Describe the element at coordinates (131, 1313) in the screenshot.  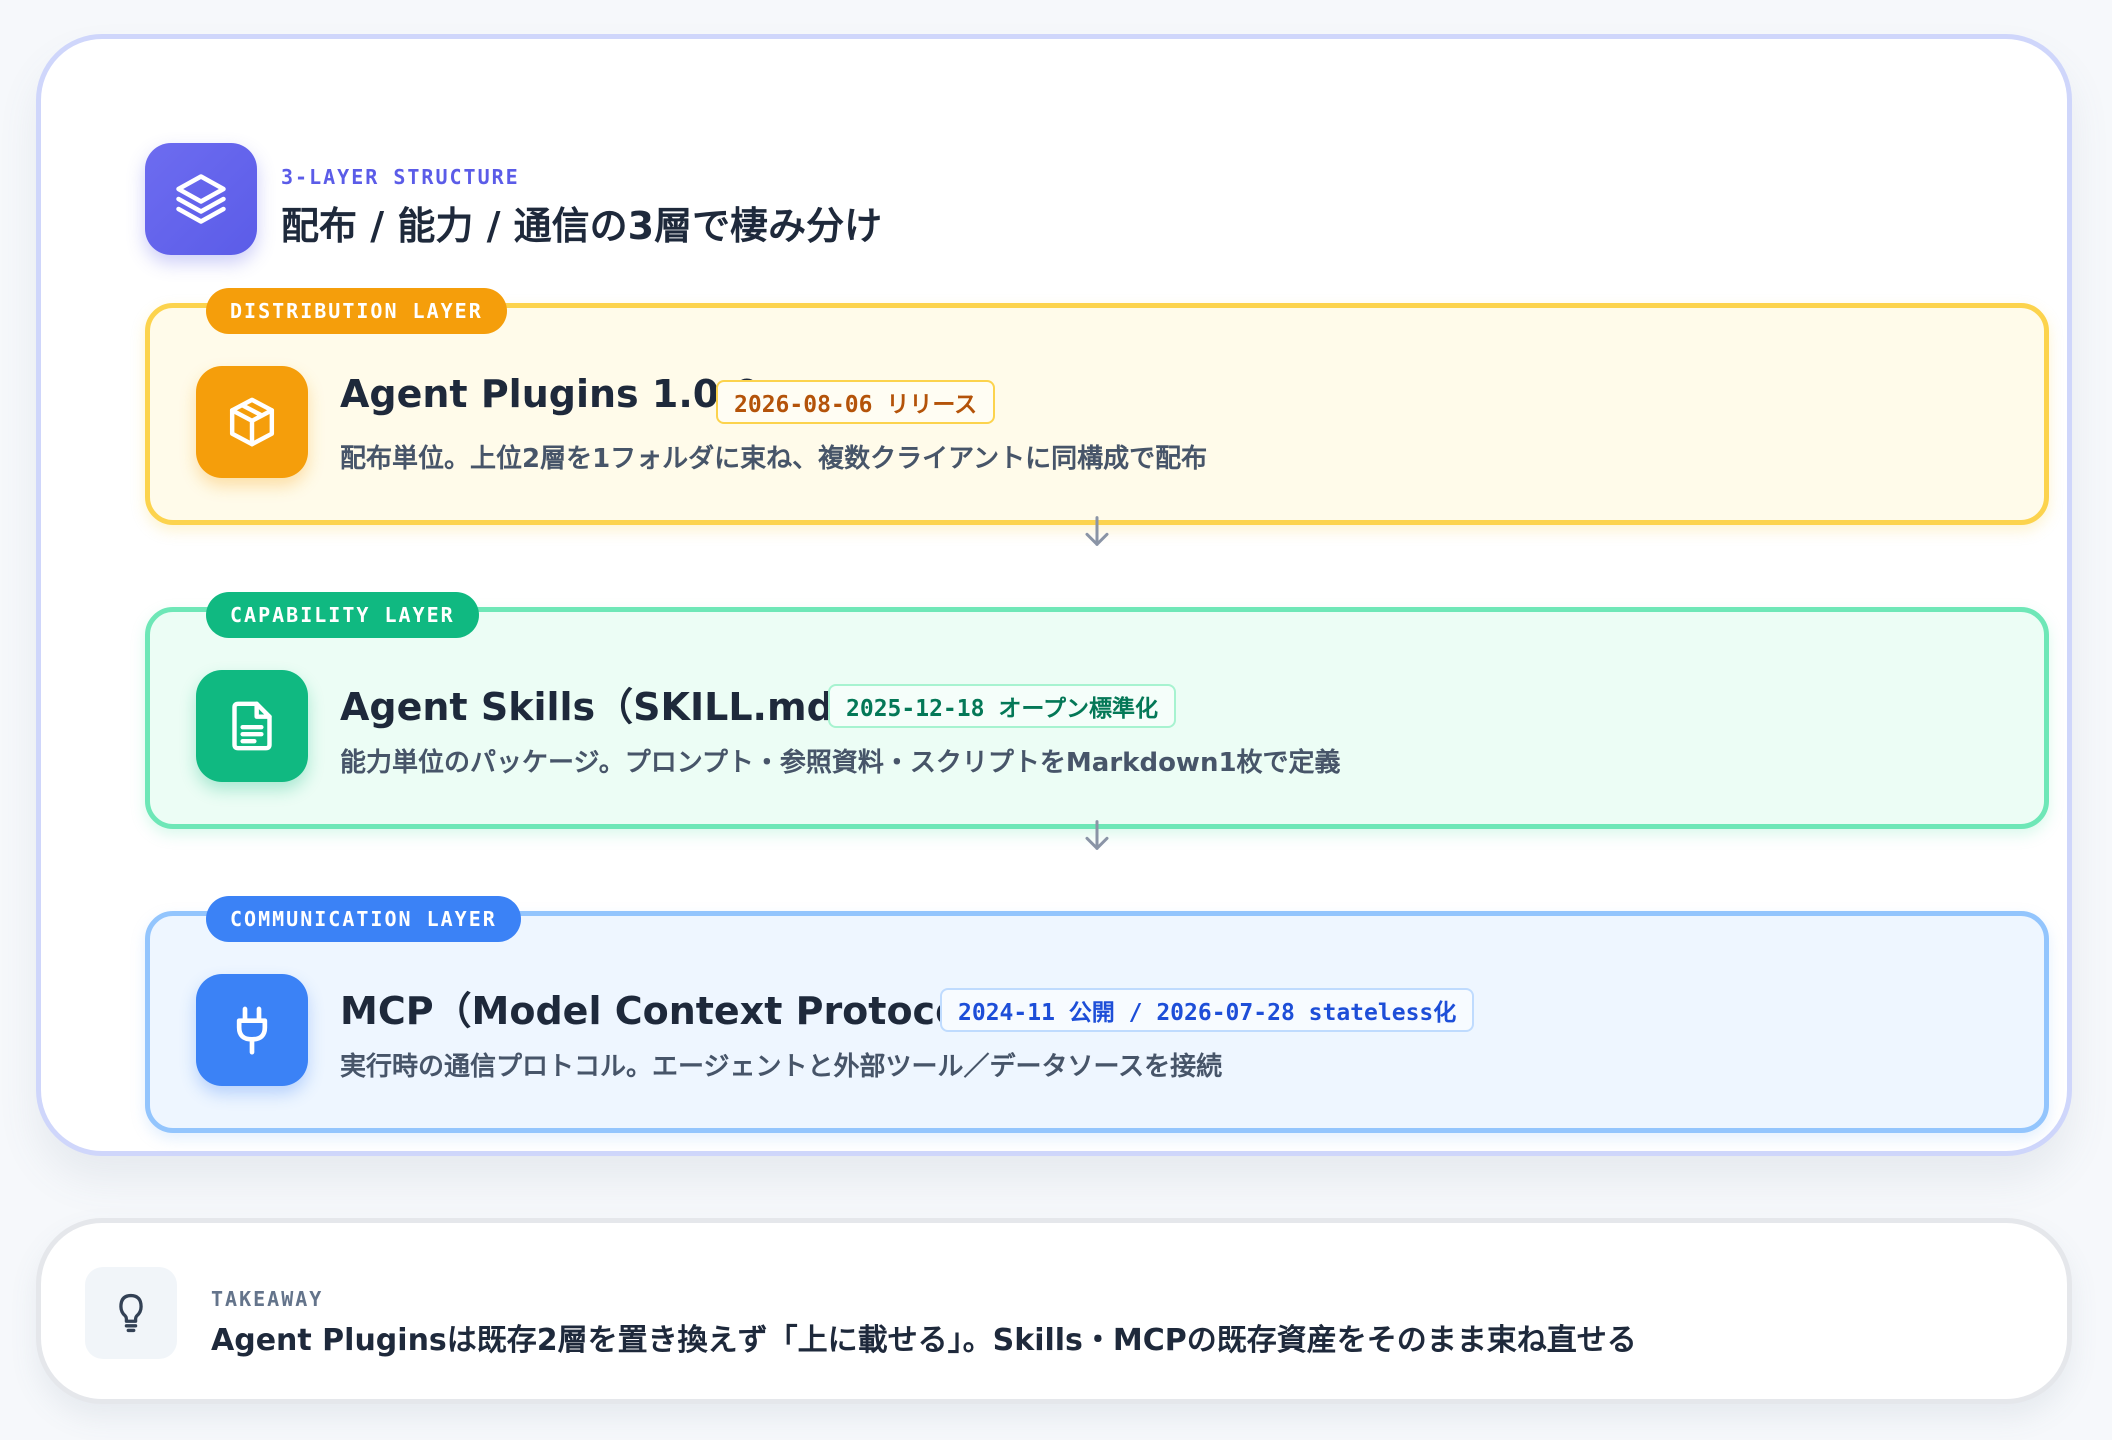
I see `lightbulb-icon` at that location.